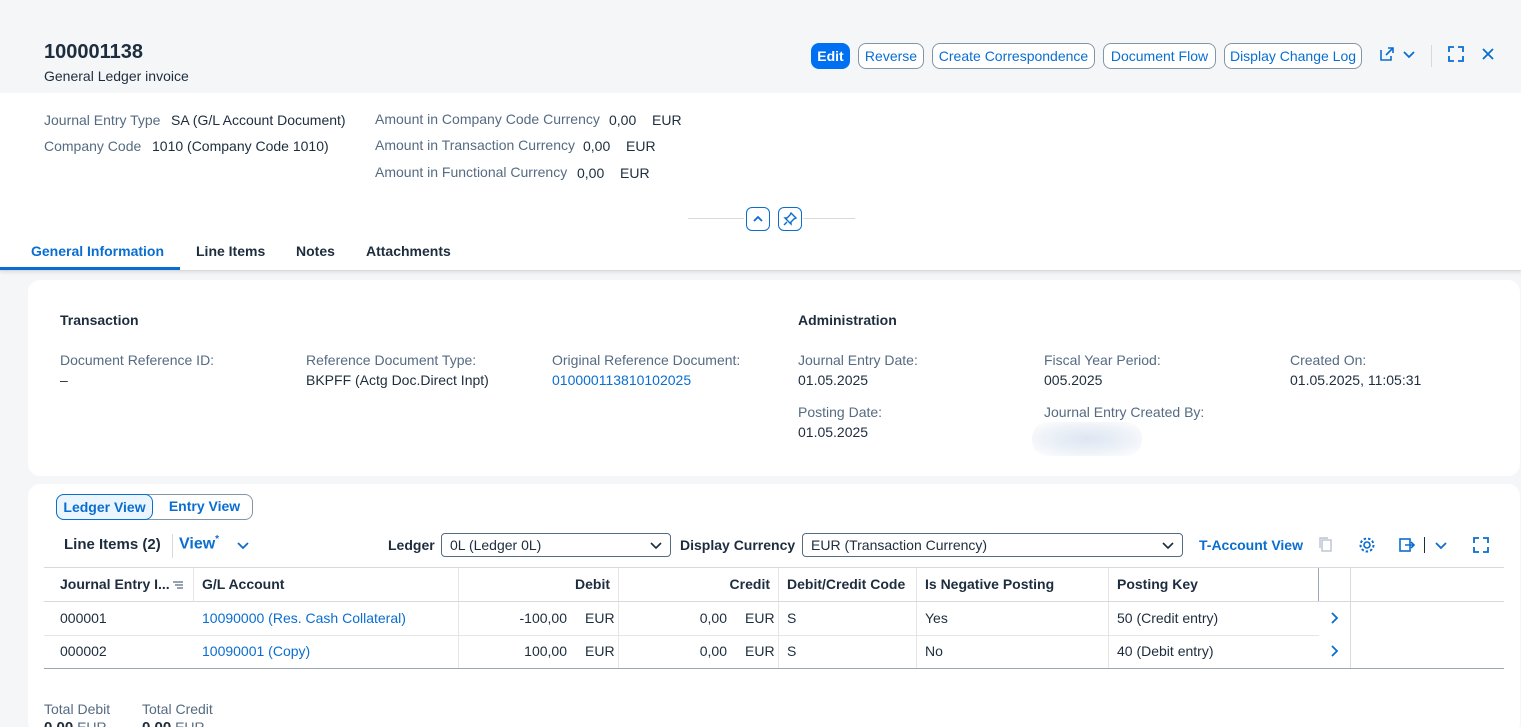 Image resolution: width=1521 pixels, height=727 pixels. I want to click on collapse-divider-right, so click(829, 218).